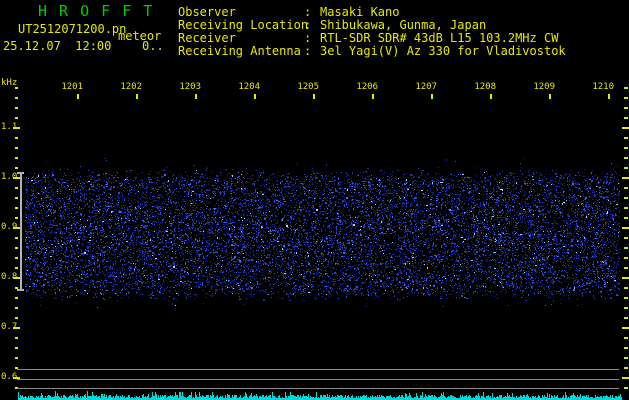 This screenshot has width=629, height=400. I want to click on app-title: H R O F F T, so click(96, 11).